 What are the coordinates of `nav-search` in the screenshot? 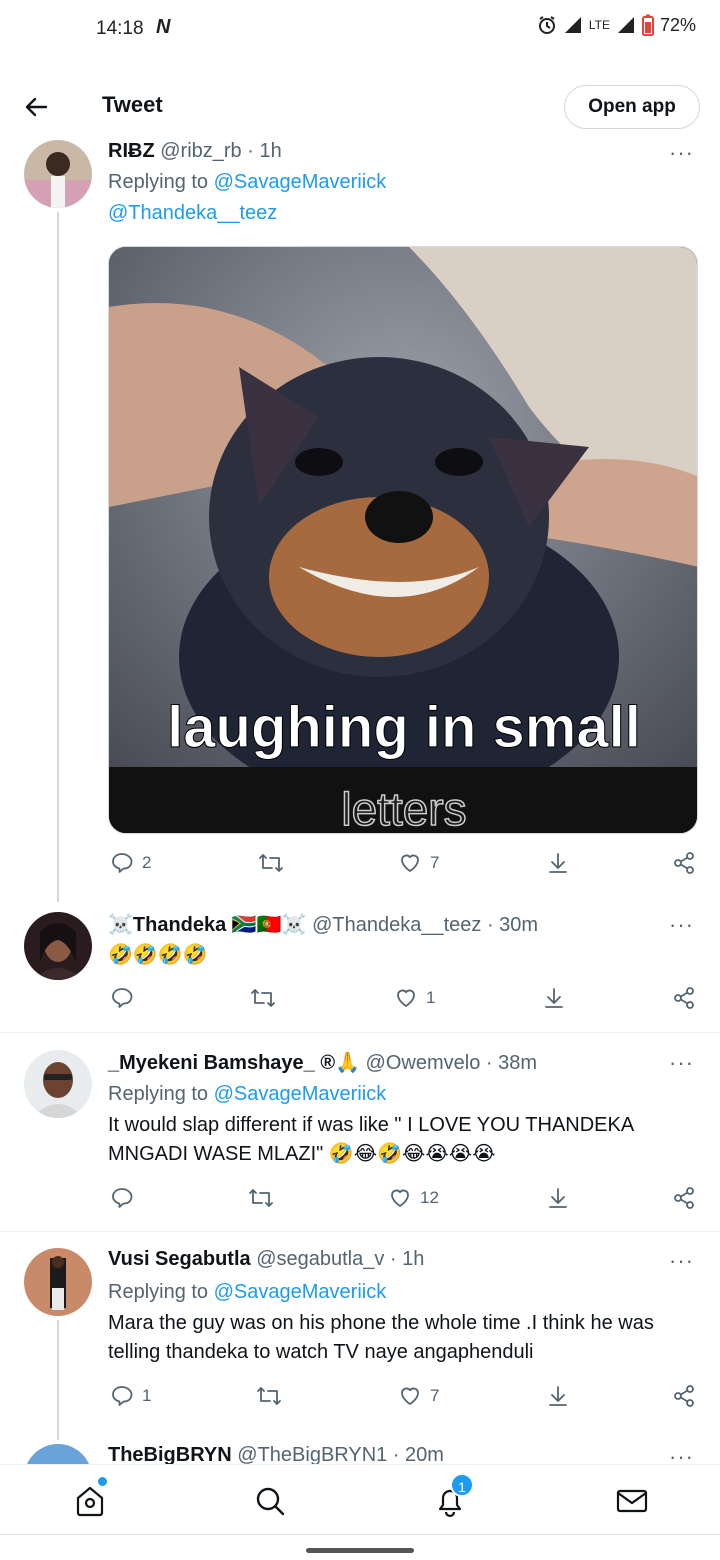 It's located at (270, 1501).